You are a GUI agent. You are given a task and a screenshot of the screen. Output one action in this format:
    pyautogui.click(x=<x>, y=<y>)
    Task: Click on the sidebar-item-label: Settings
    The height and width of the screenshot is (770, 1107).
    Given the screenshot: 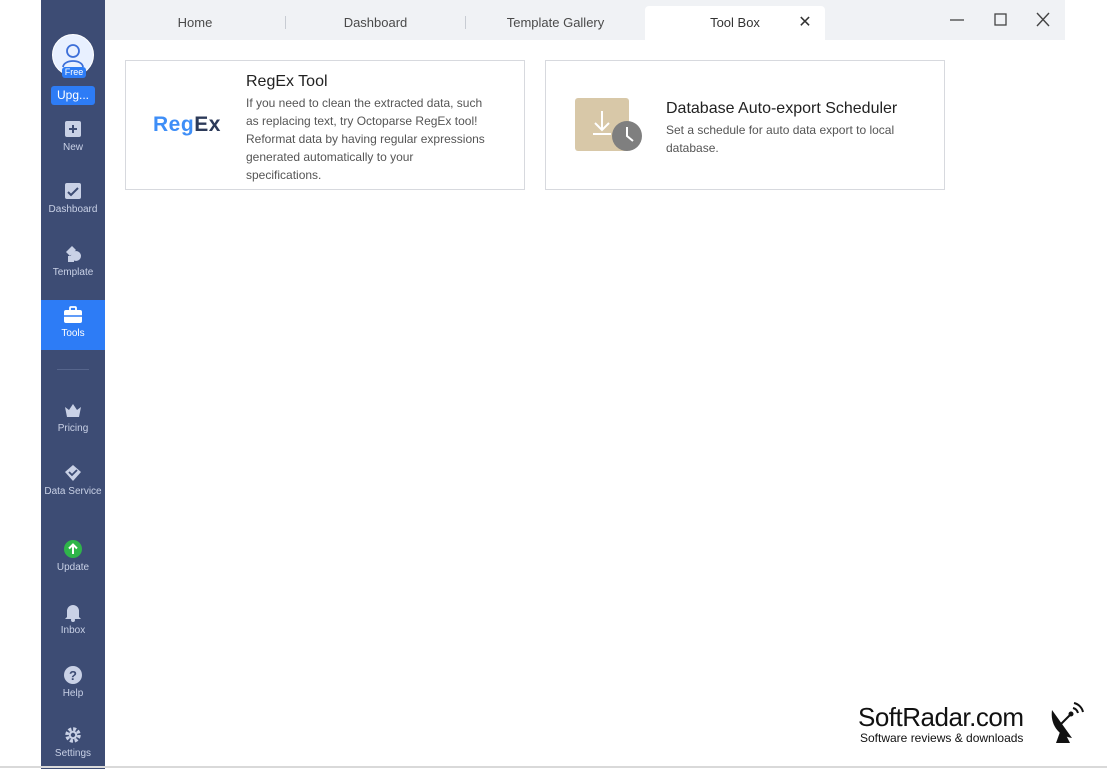 What is the action you would take?
    pyautogui.click(x=73, y=753)
    